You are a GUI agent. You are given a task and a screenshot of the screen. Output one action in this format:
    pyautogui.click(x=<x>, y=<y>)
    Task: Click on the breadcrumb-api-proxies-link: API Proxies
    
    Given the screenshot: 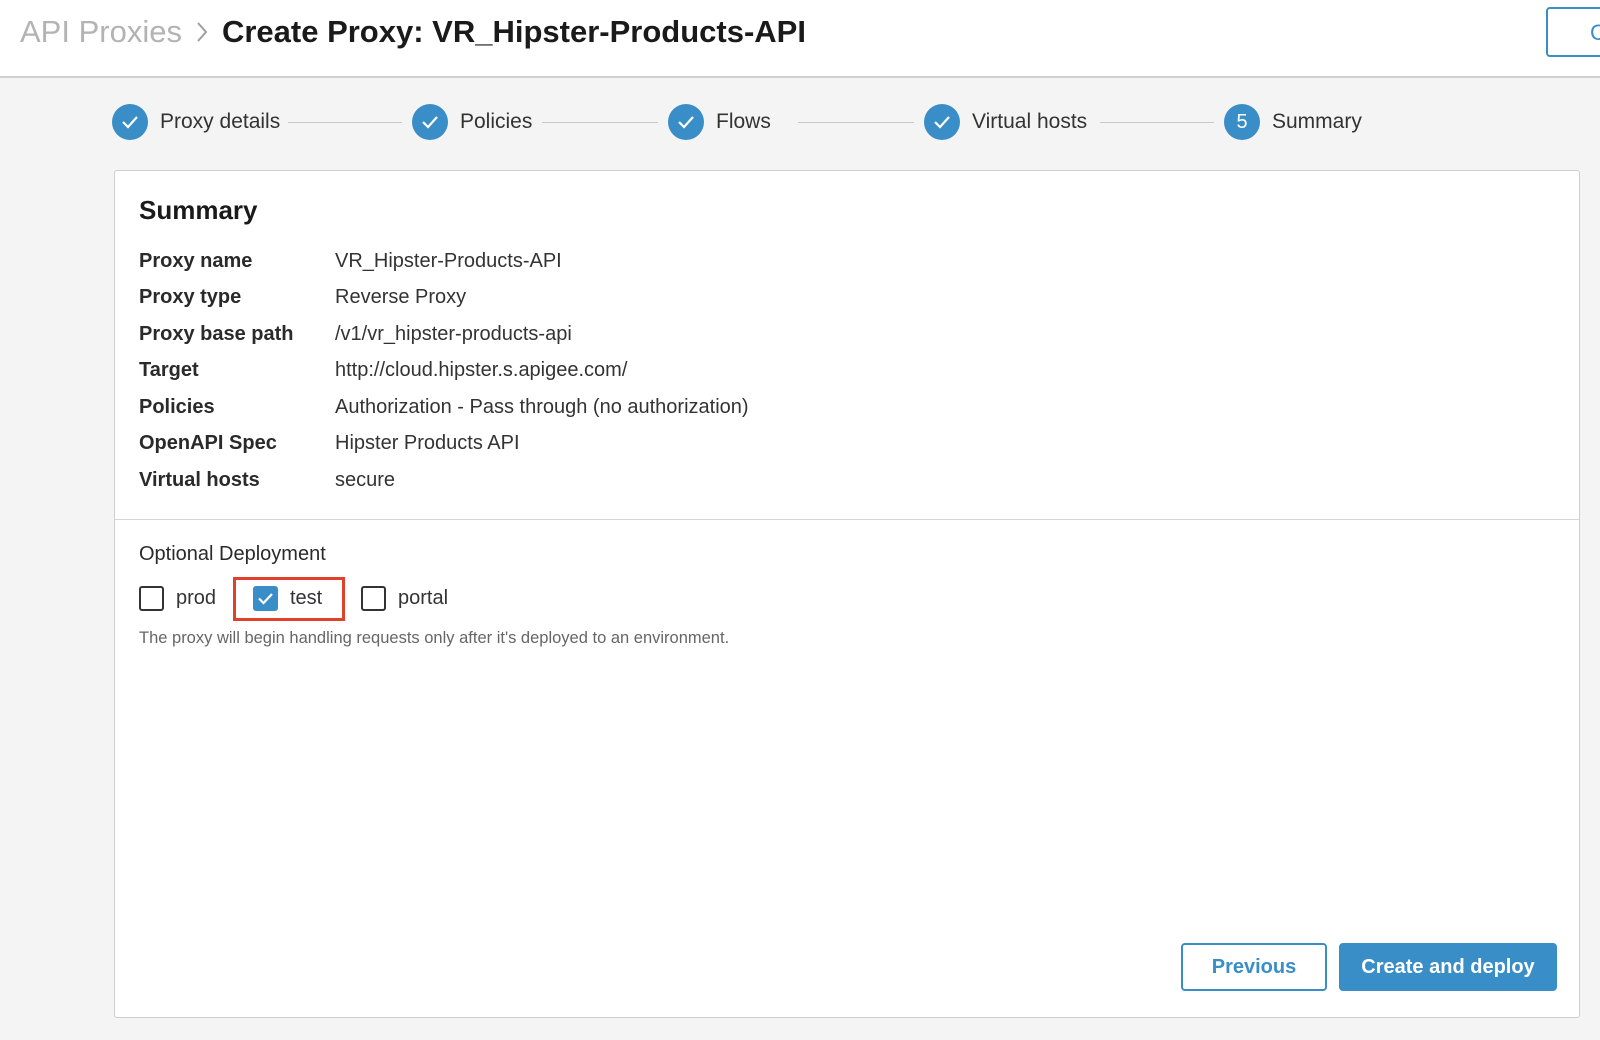 What is the action you would take?
    pyautogui.click(x=101, y=32)
    